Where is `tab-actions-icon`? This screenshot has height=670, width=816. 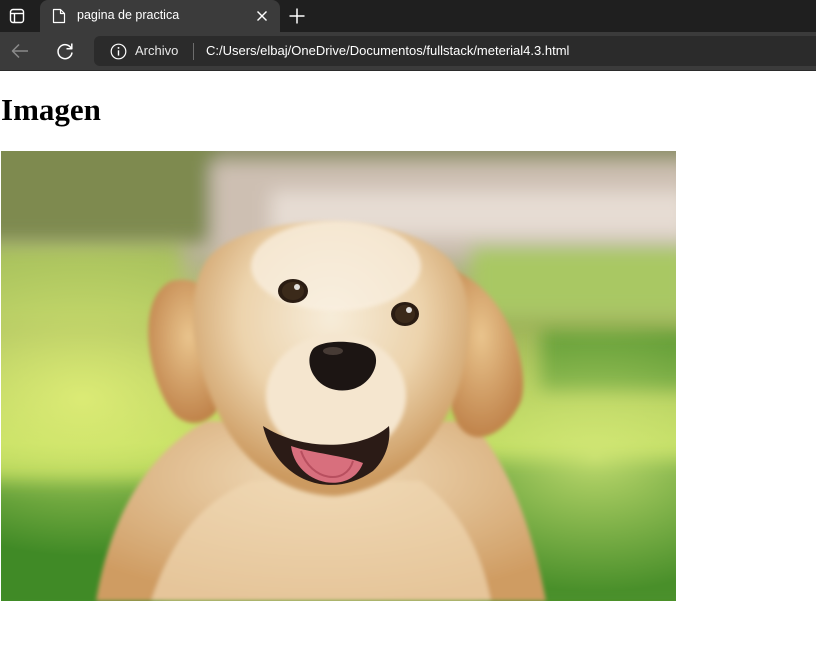 tab-actions-icon is located at coordinates (17, 16).